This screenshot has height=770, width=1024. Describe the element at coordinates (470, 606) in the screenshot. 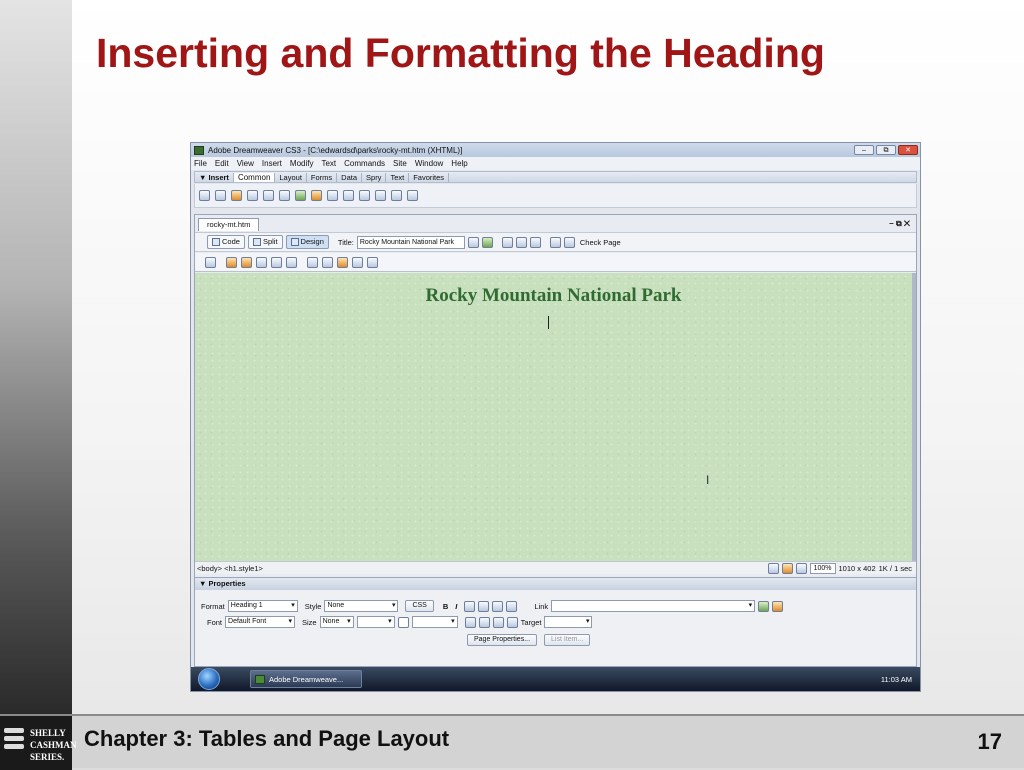

I see `align-left-icon` at that location.